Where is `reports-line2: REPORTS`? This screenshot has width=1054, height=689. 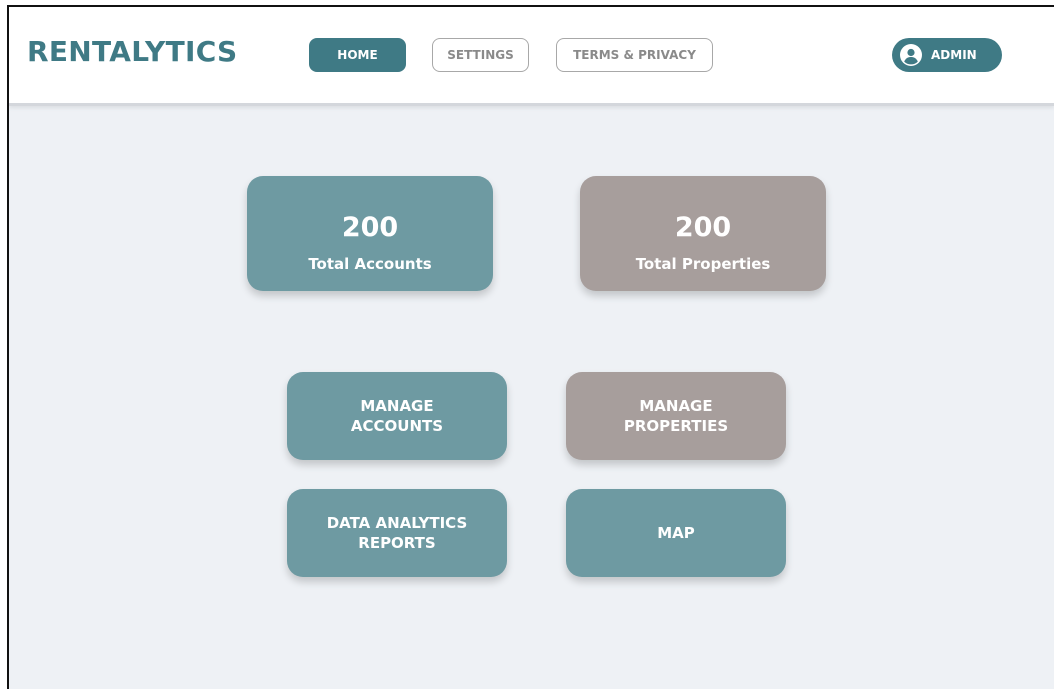
reports-line2: REPORTS is located at coordinates (397, 543).